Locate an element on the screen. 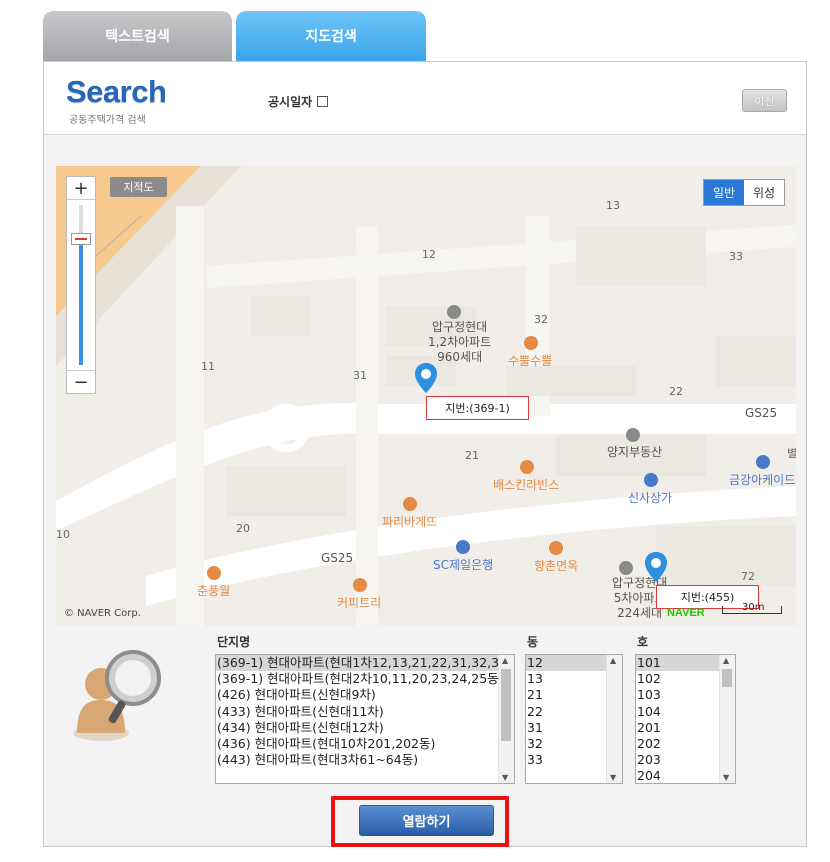 The height and width of the screenshot is (862, 830). notice-date-option: 공시일자 is located at coordinates (298, 101).